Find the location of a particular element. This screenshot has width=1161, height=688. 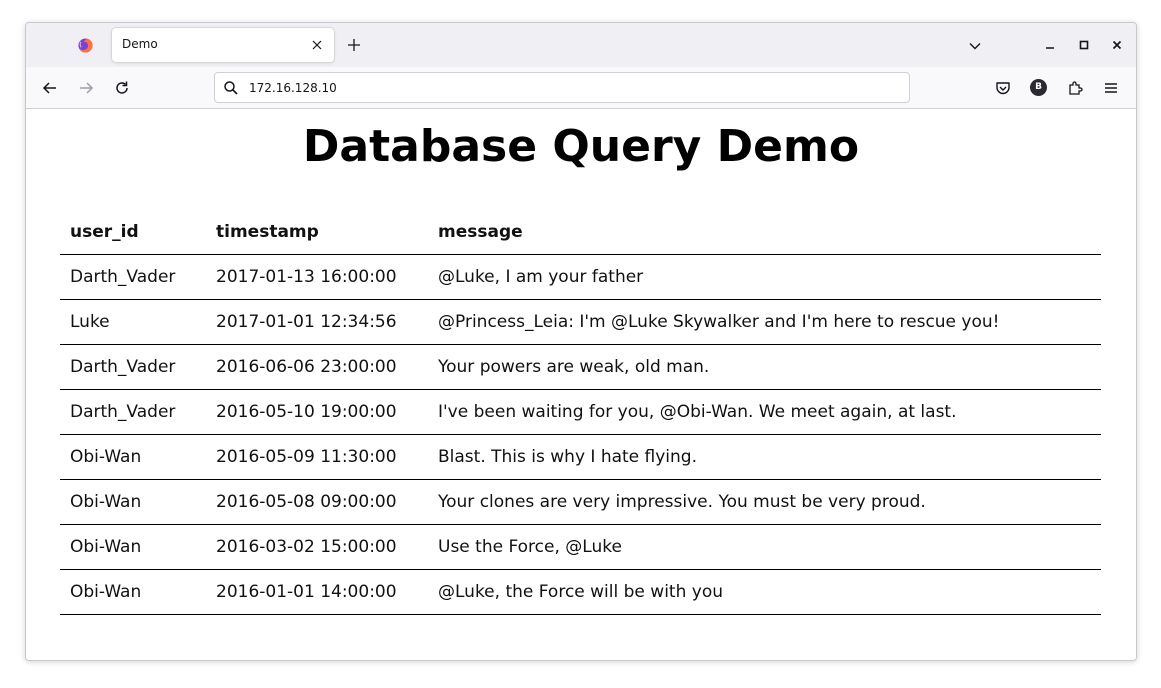

column-header-message: message is located at coordinates (764, 232).